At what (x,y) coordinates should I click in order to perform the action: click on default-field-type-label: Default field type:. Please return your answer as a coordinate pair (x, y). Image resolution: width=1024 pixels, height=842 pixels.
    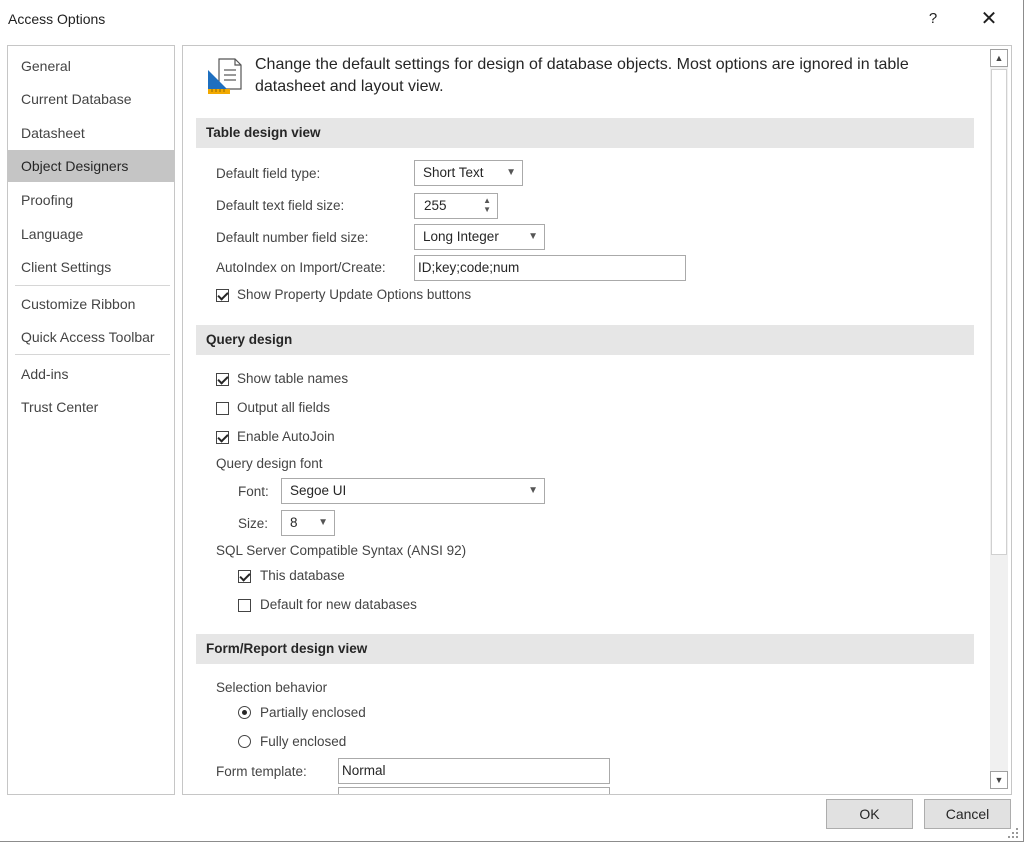
    Looking at the image, I should click on (268, 173).